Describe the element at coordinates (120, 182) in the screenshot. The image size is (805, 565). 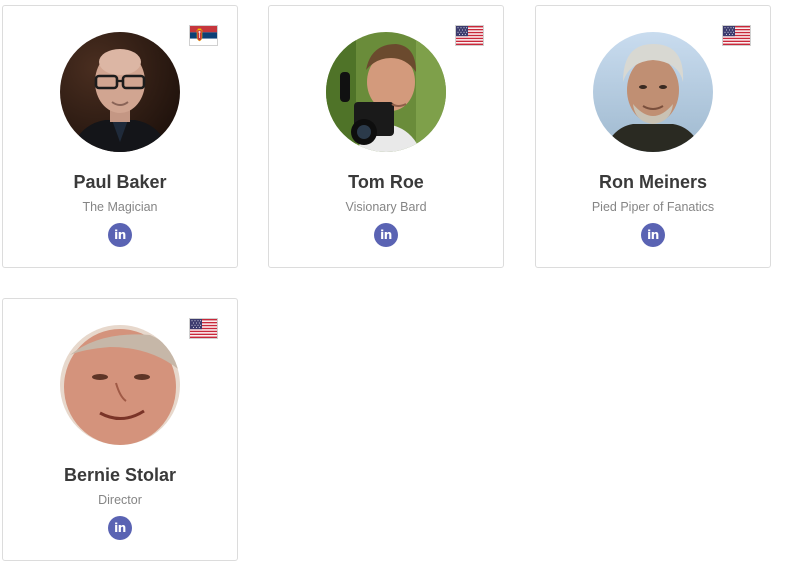
I see `member-name: Paul Baker` at that location.